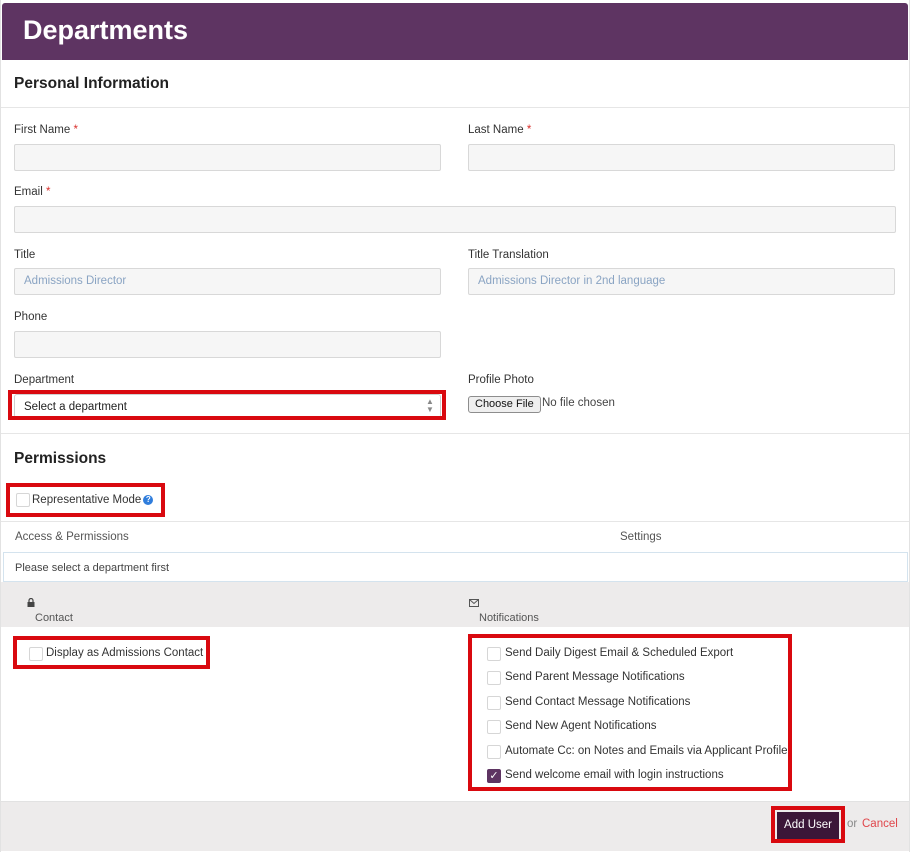 This screenshot has height=852, width=910. What do you see at coordinates (106, 30) in the screenshot?
I see `page-title: Departments` at bounding box center [106, 30].